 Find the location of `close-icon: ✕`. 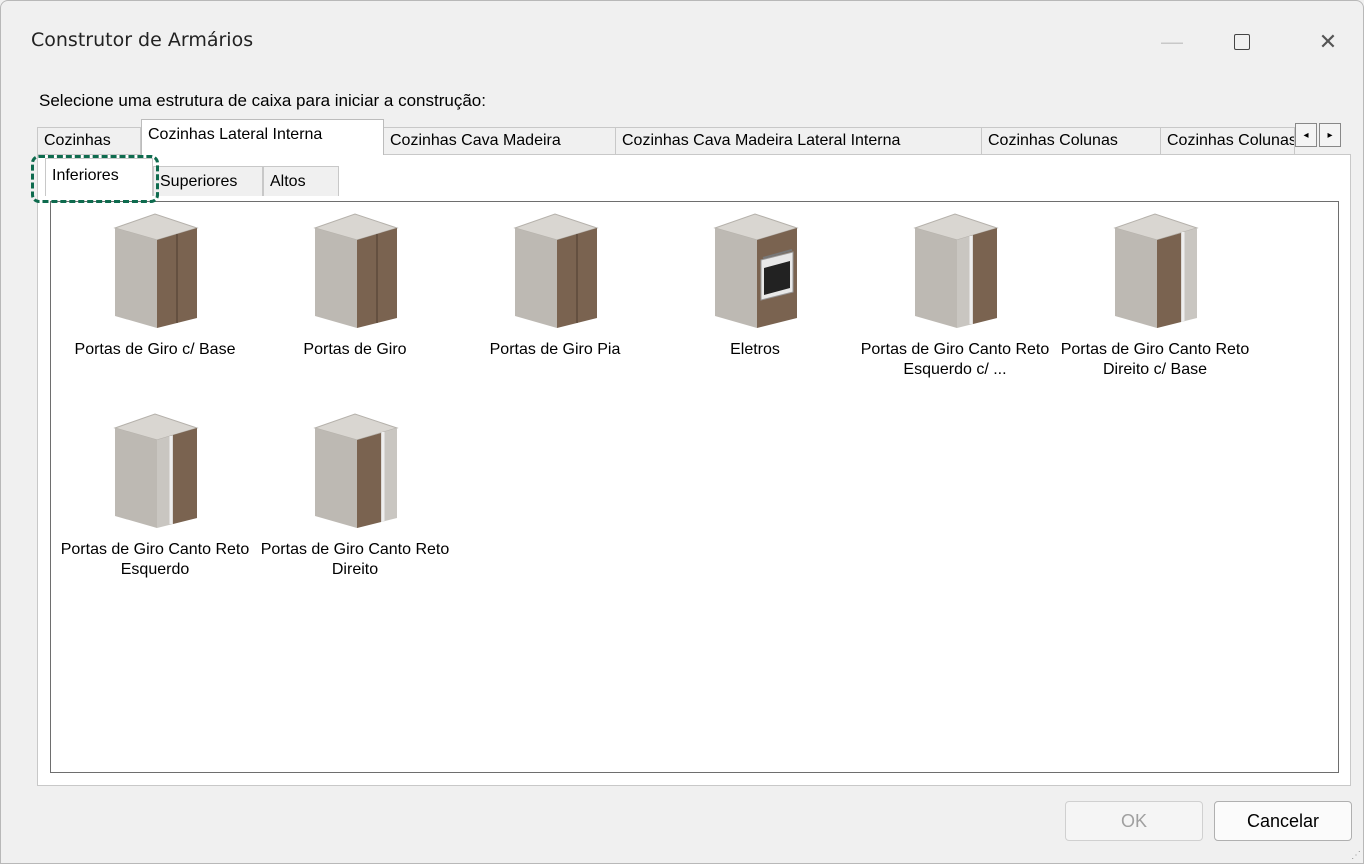

close-icon: ✕ is located at coordinates (1328, 41).